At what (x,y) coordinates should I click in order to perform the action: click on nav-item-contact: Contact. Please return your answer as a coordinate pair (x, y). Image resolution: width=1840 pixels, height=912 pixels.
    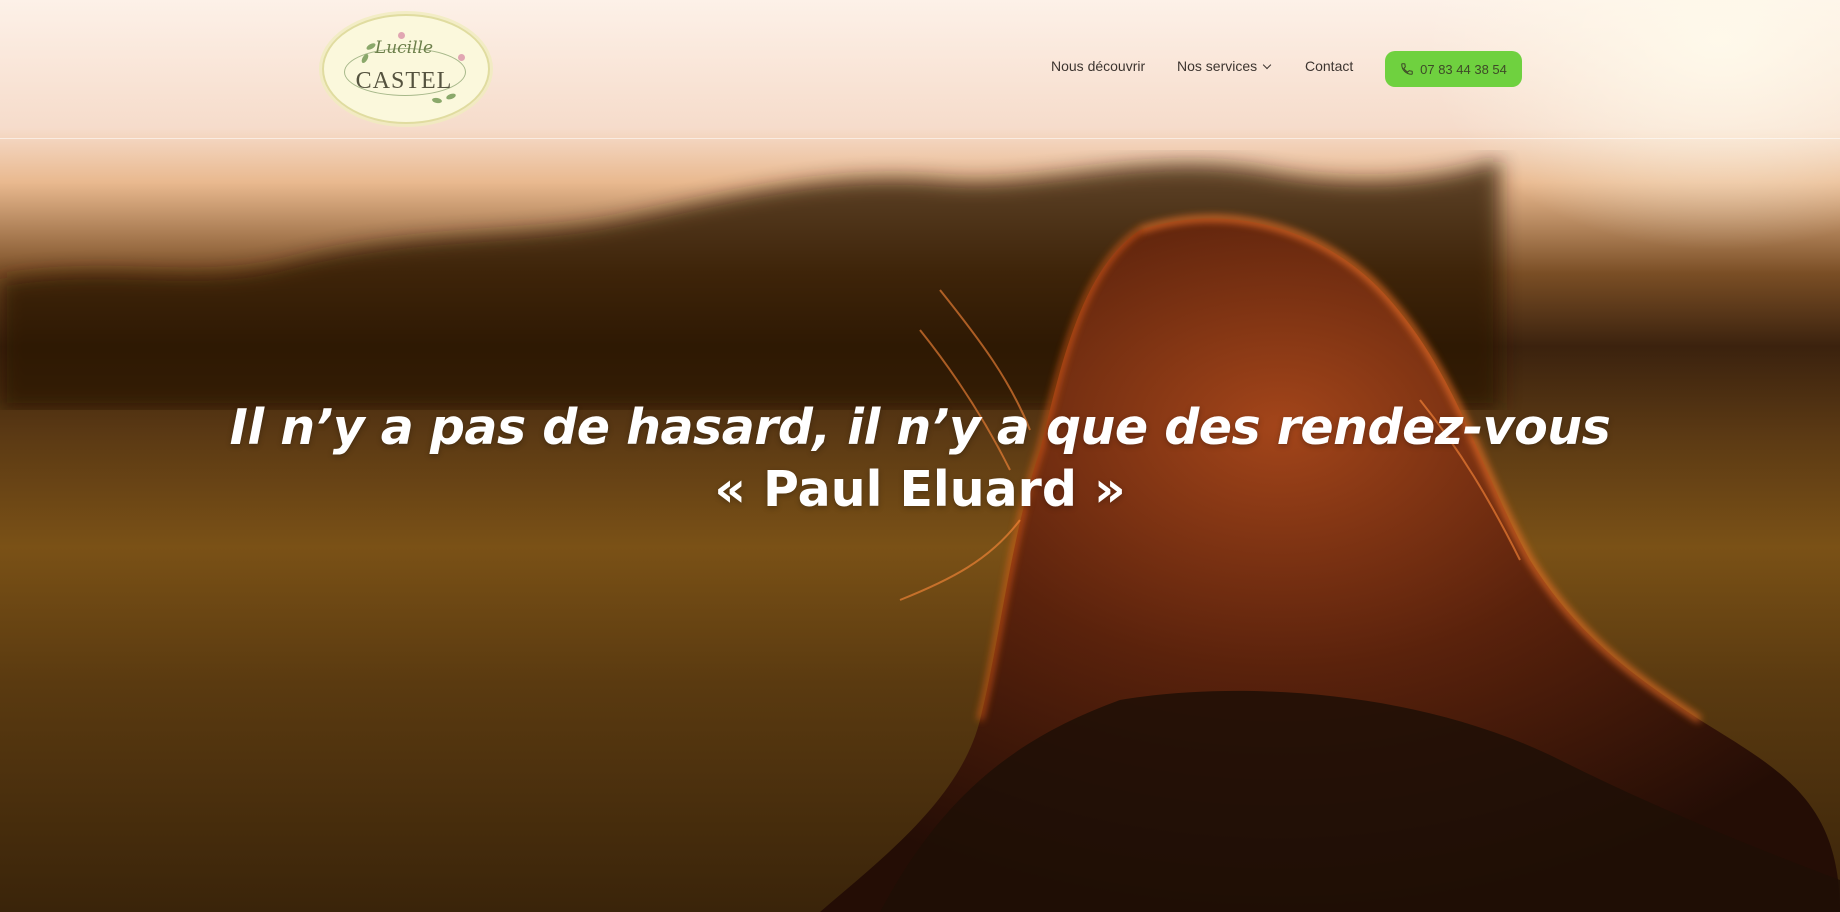
    Looking at the image, I should click on (1329, 66).